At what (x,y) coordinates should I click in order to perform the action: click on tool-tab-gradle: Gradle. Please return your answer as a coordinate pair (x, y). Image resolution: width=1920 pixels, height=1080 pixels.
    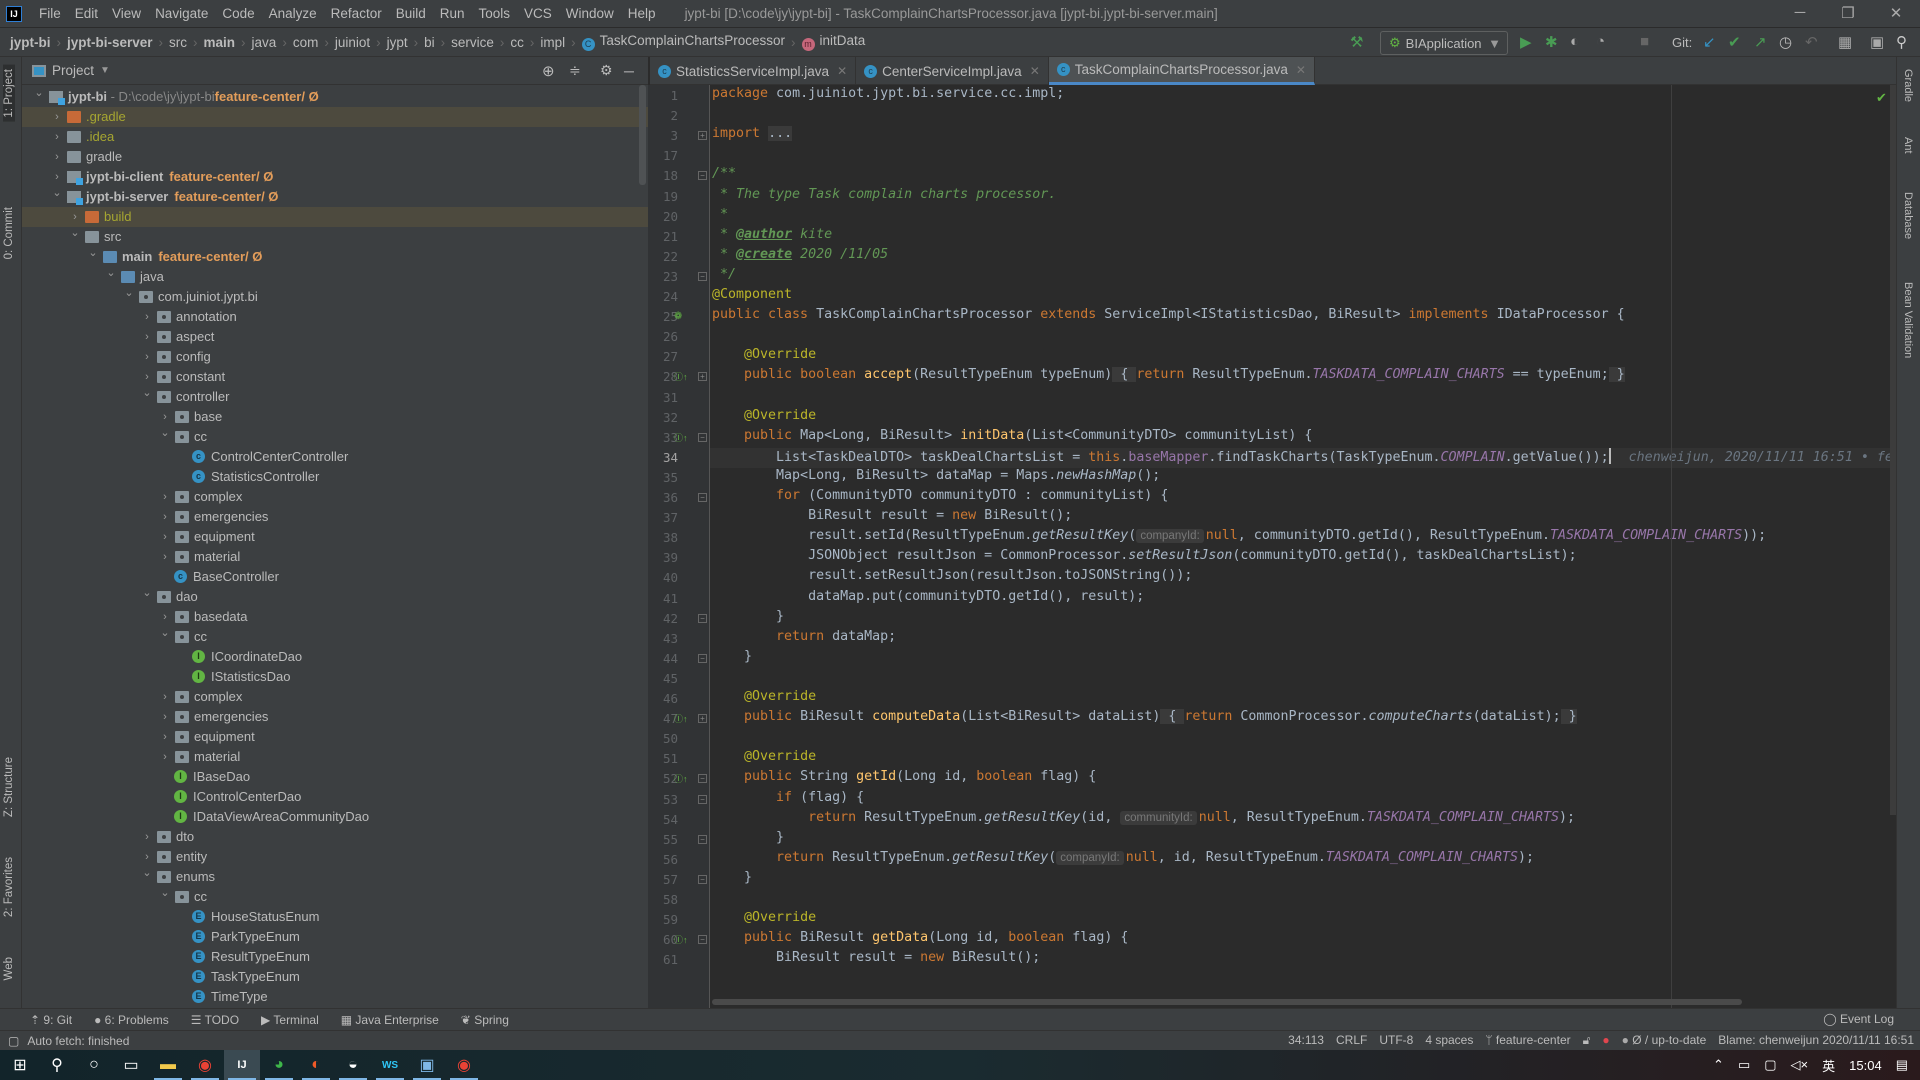
    Looking at the image, I should click on (1908, 85).